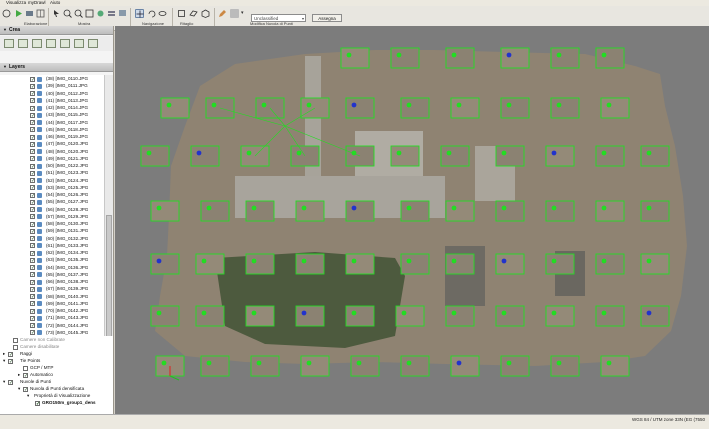 Image resolution: width=709 pixels, height=429 pixels. I want to click on zoom-fit-icon, so click(89, 13).